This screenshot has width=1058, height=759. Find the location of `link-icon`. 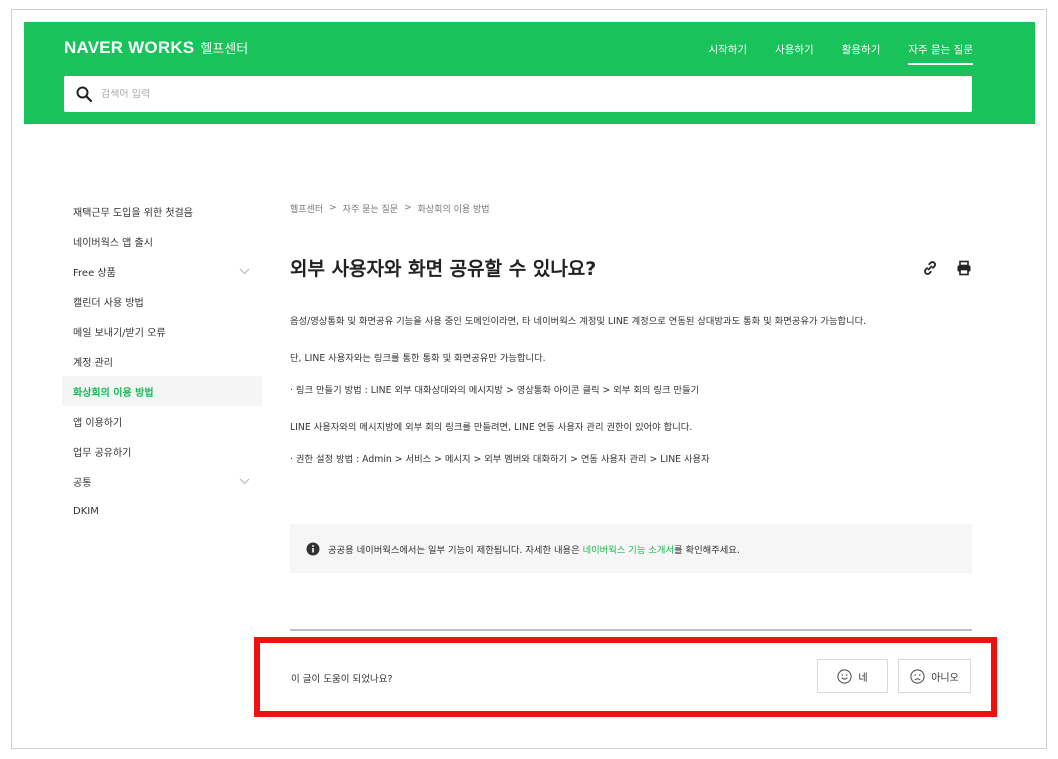

link-icon is located at coordinates (930, 268).